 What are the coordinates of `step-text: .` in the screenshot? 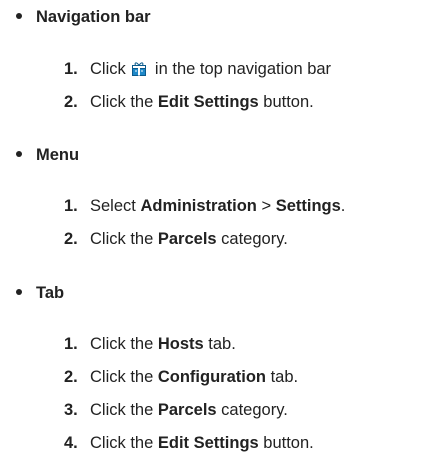 It's located at (343, 206).